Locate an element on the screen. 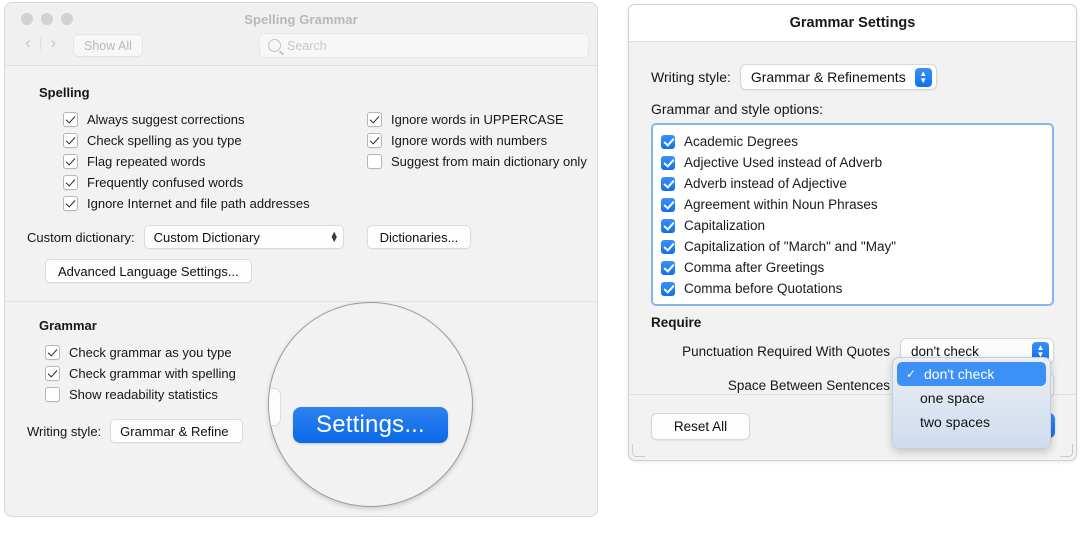 The width and height of the screenshot is (1080, 533). option-label: Academic Degrees is located at coordinates (741, 141).